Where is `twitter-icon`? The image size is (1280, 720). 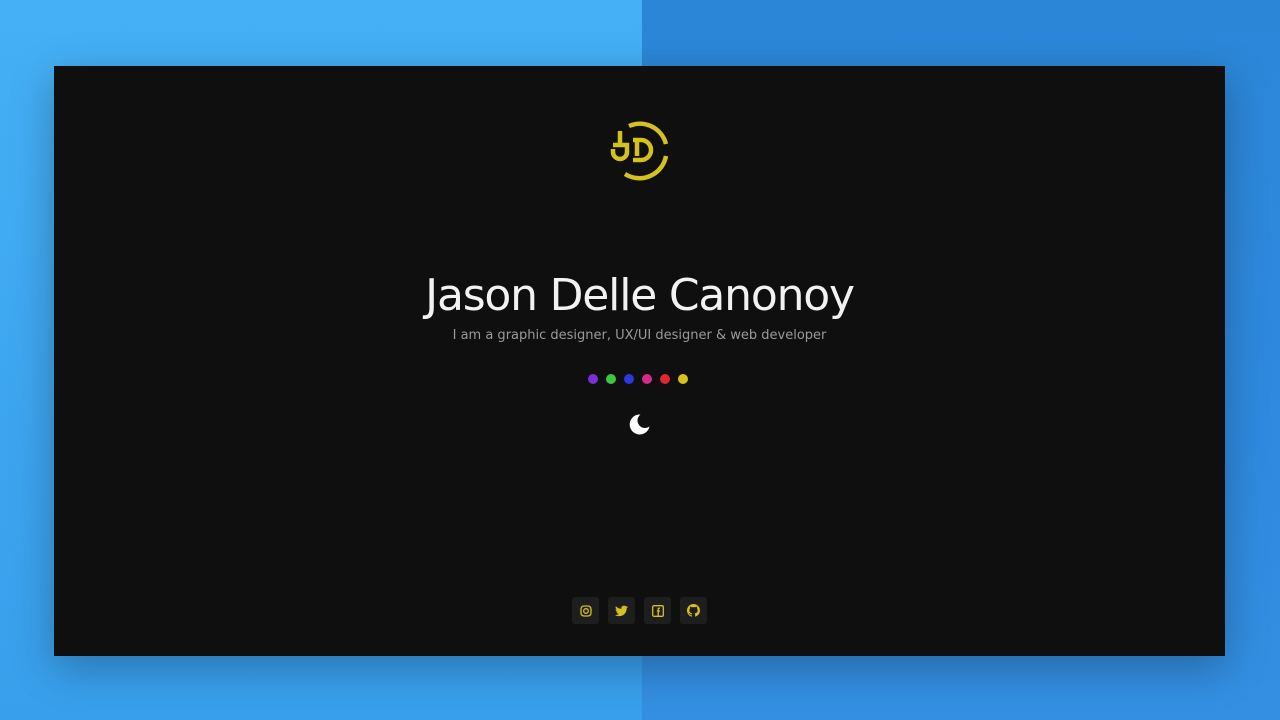
twitter-icon is located at coordinates (621, 611).